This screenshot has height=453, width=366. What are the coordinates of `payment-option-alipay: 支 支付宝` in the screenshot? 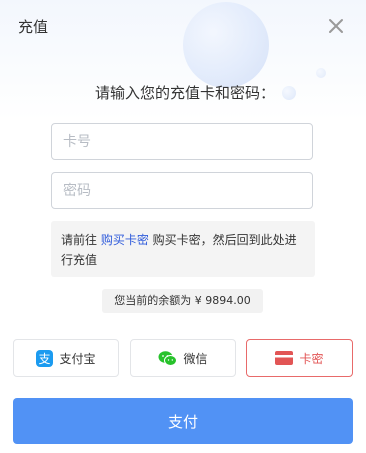 It's located at (66, 358).